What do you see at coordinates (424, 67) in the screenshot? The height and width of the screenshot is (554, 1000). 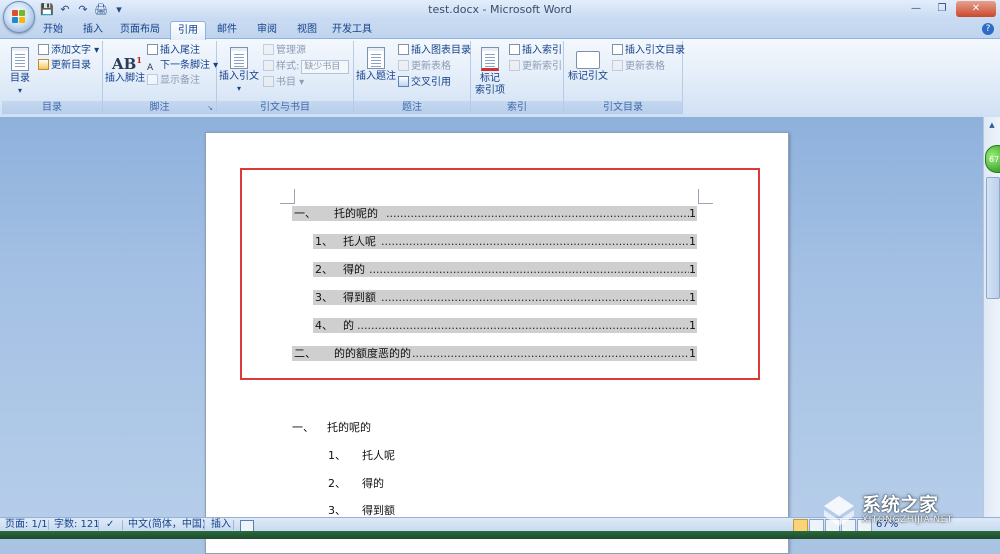 I see `update-table-button: 更新表格` at bounding box center [424, 67].